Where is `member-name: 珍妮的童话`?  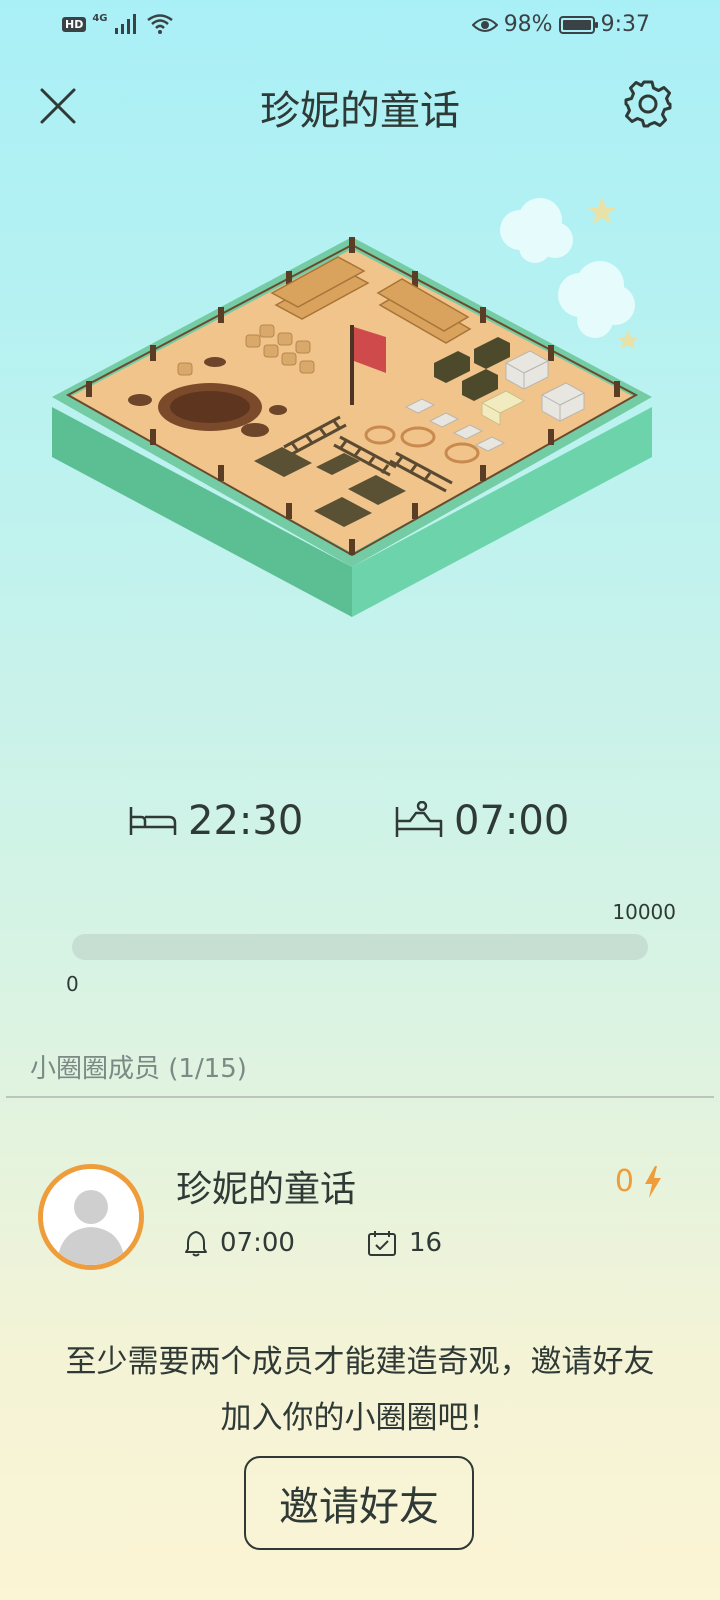 member-name: 珍妮的童话 is located at coordinates (266, 1189).